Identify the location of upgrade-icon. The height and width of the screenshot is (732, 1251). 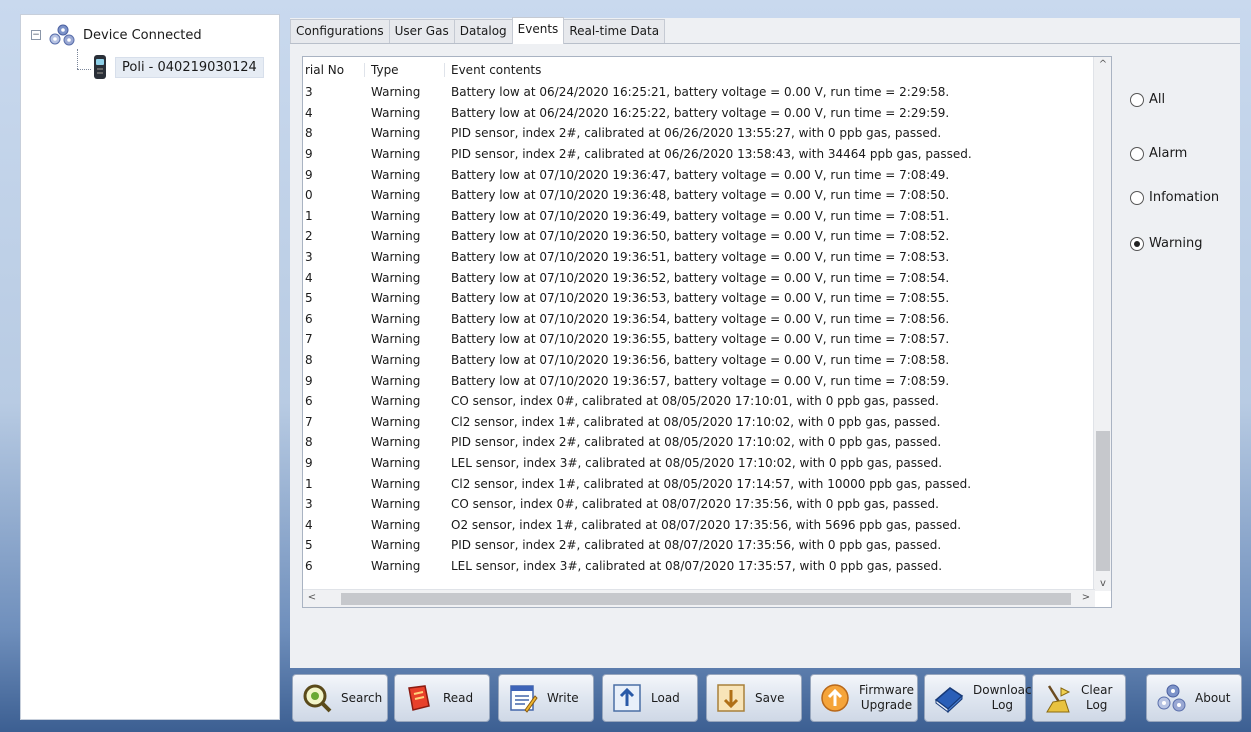
(835, 698).